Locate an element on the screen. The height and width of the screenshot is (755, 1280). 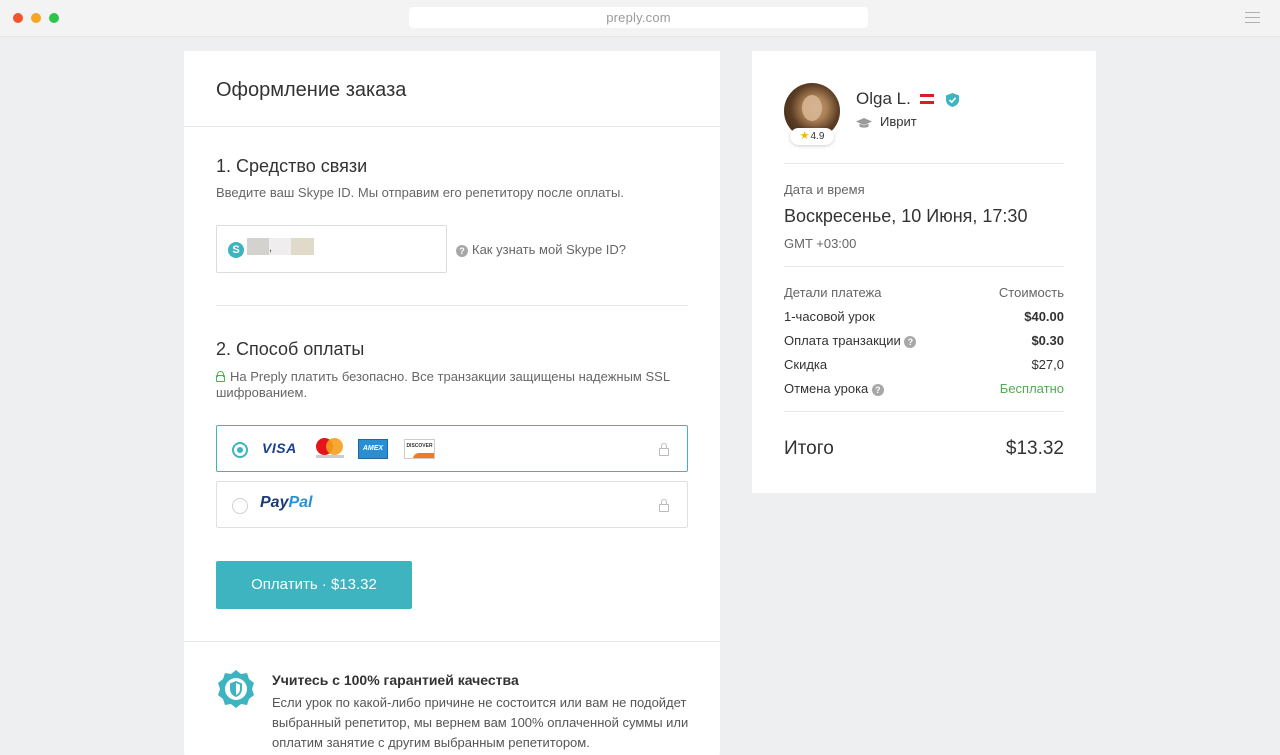
total-value: $13.32 is located at coordinates (1034, 448).